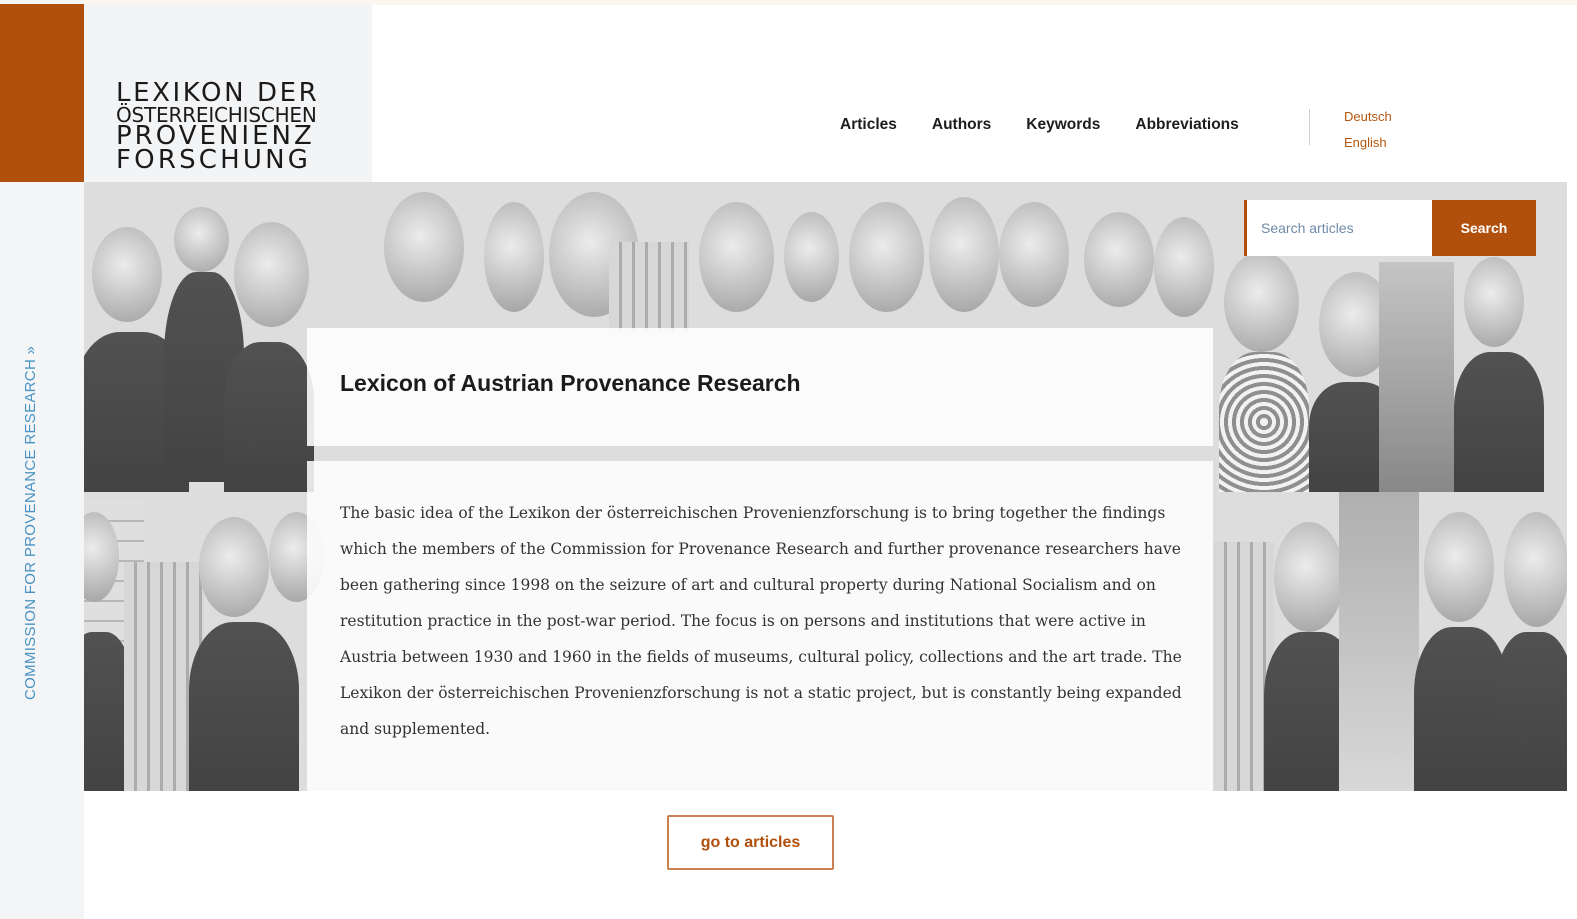 Image resolution: width=1577 pixels, height=919 pixels. What do you see at coordinates (1338, 228) in the screenshot?
I see `search-input` at bounding box center [1338, 228].